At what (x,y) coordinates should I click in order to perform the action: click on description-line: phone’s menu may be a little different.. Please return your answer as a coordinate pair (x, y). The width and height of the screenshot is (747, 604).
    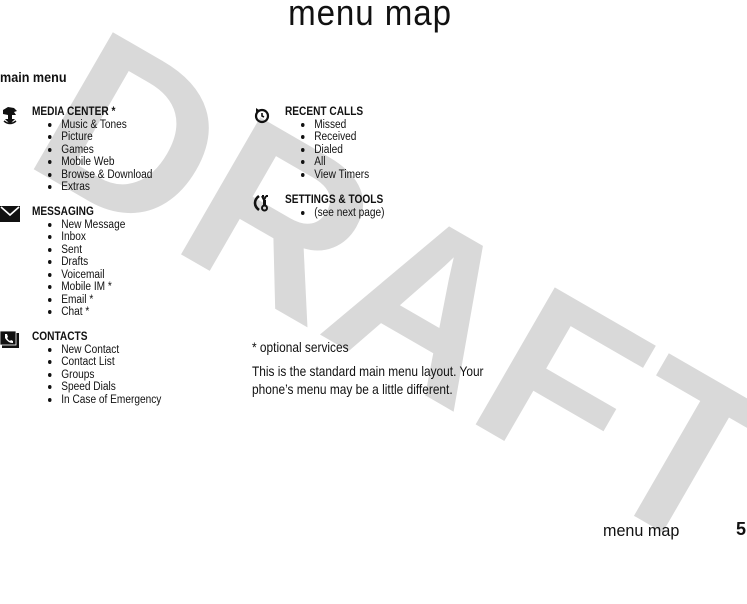
    Looking at the image, I should click on (352, 389).